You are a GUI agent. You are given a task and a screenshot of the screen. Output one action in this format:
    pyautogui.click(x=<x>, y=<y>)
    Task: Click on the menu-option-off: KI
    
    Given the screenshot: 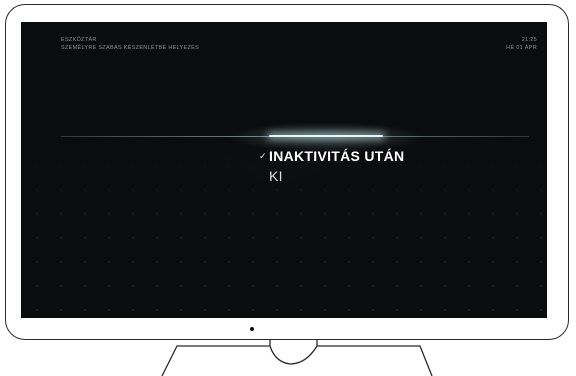 What is the action you would take?
    pyautogui.click(x=276, y=176)
    